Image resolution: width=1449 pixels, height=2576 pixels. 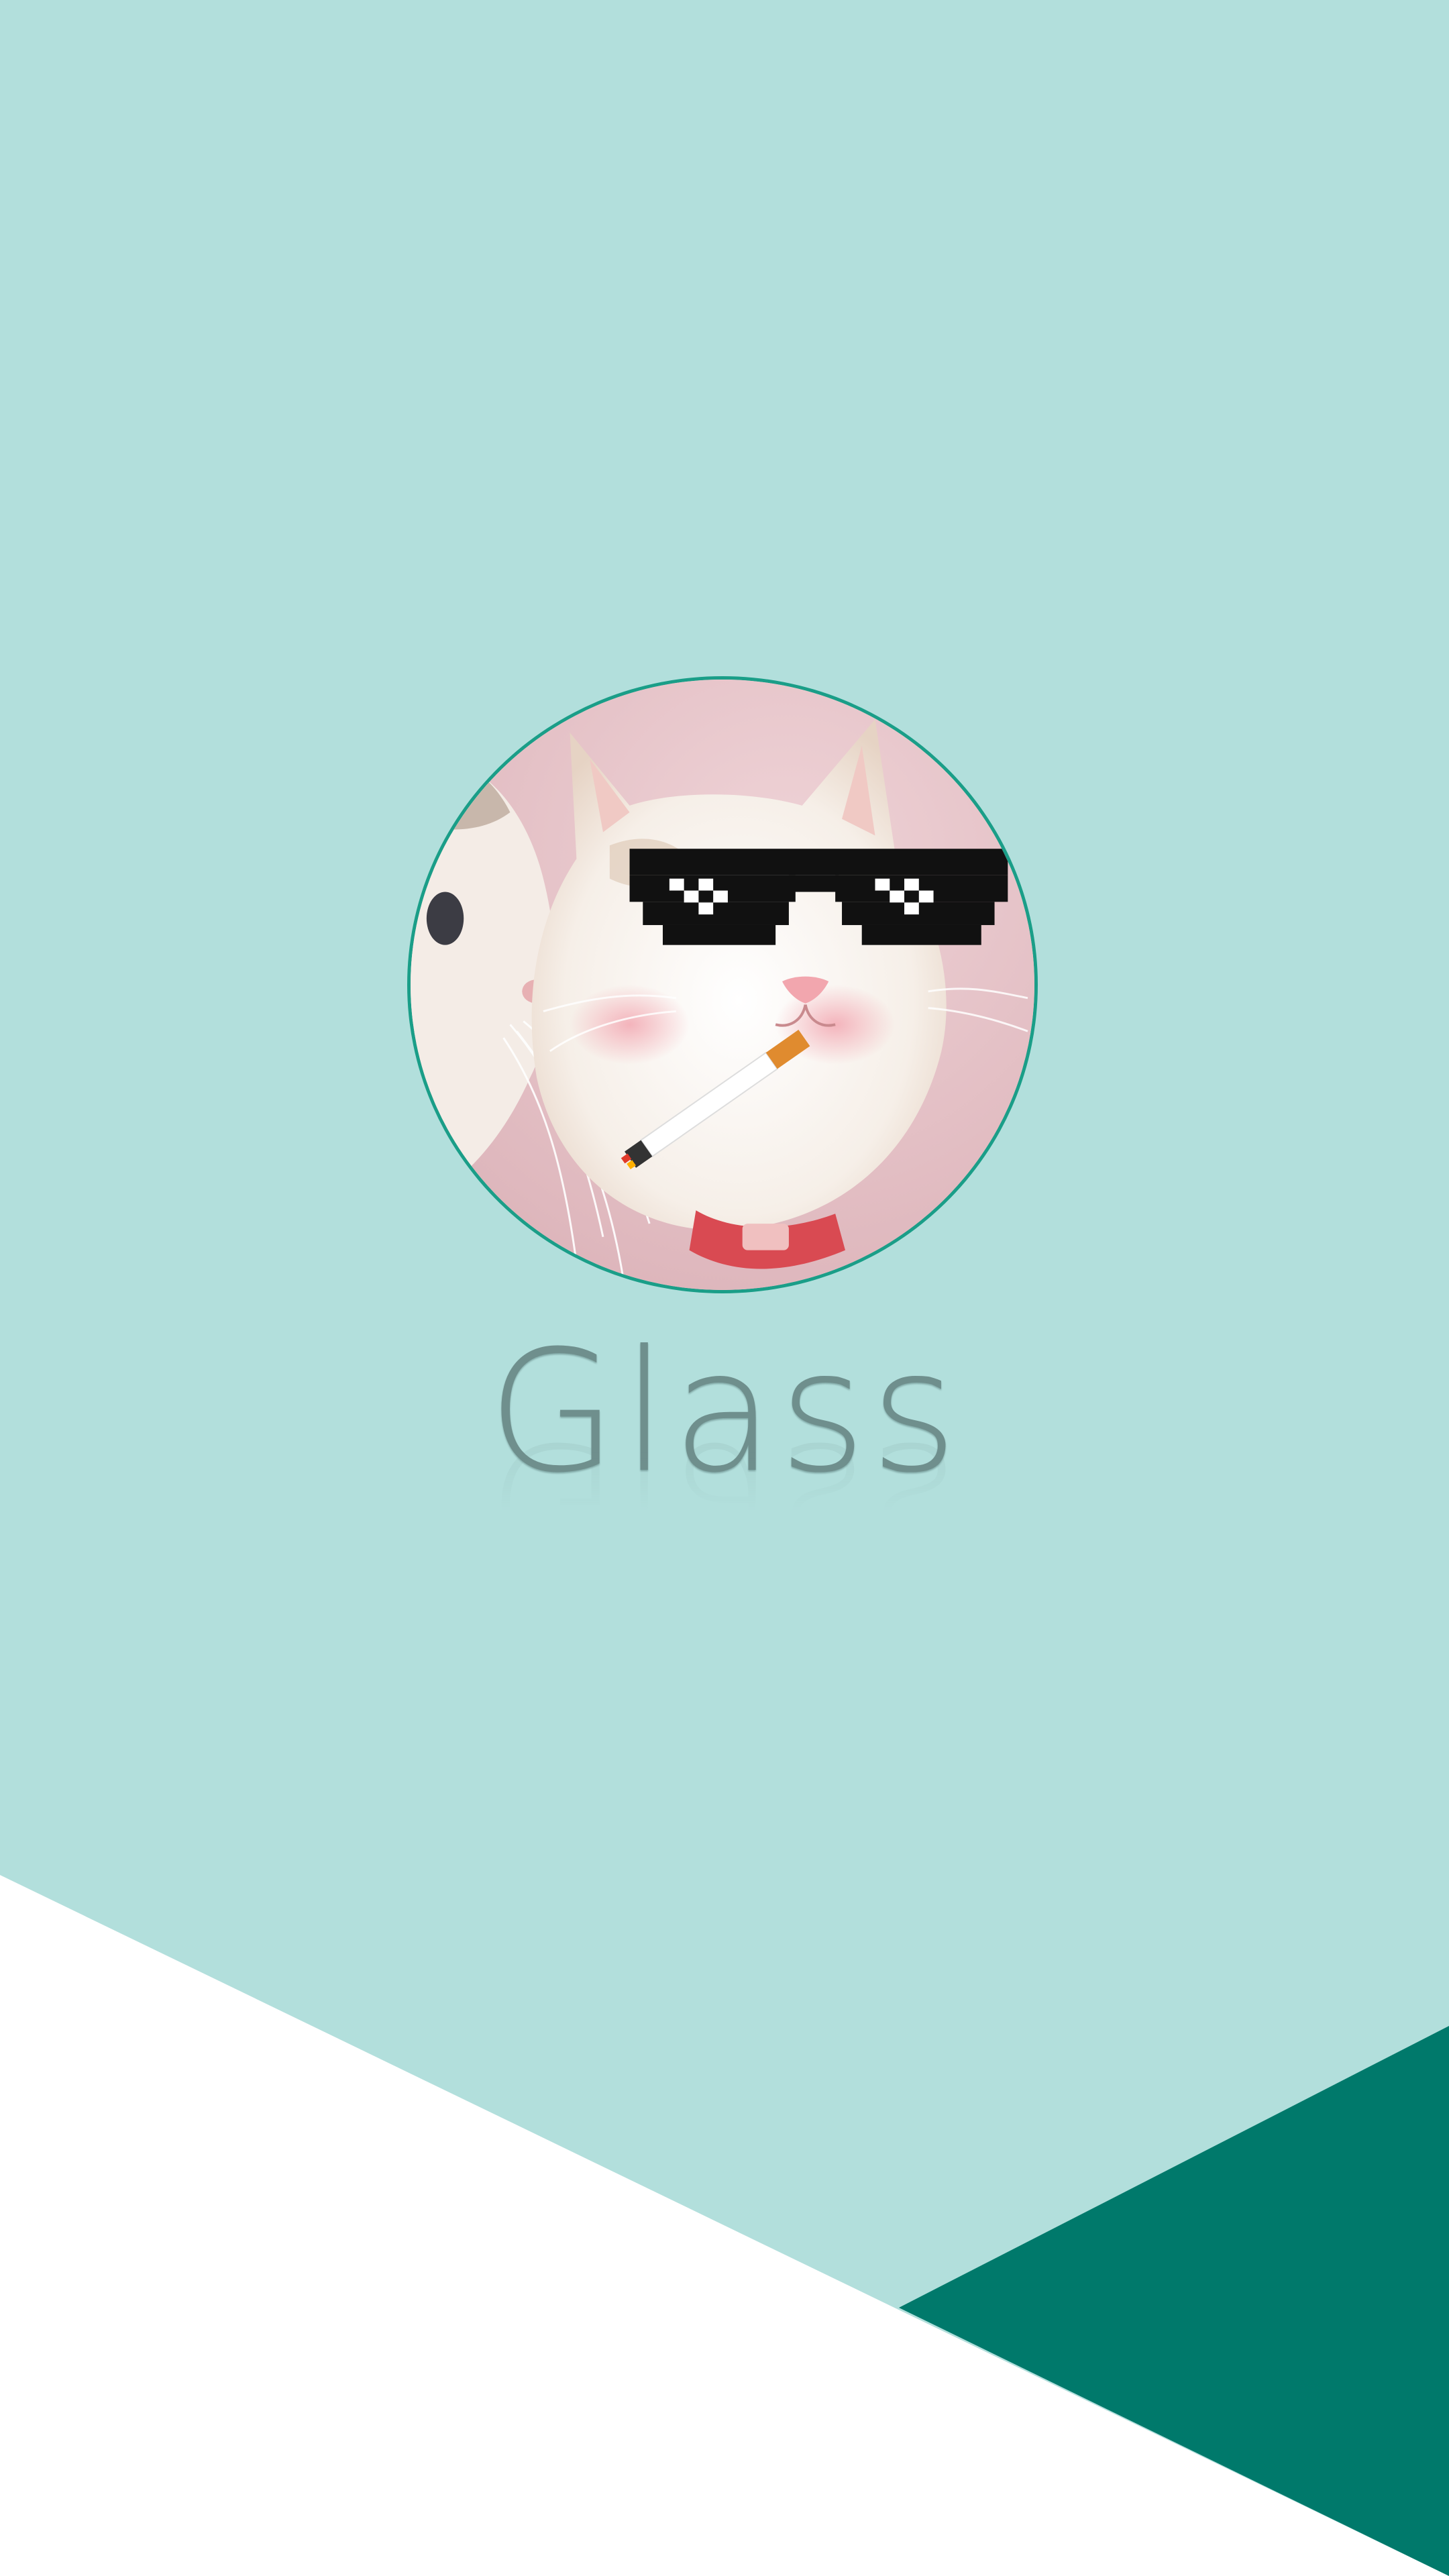 What do you see at coordinates (724, 1411) in the screenshot?
I see `app-title: Glass` at bounding box center [724, 1411].